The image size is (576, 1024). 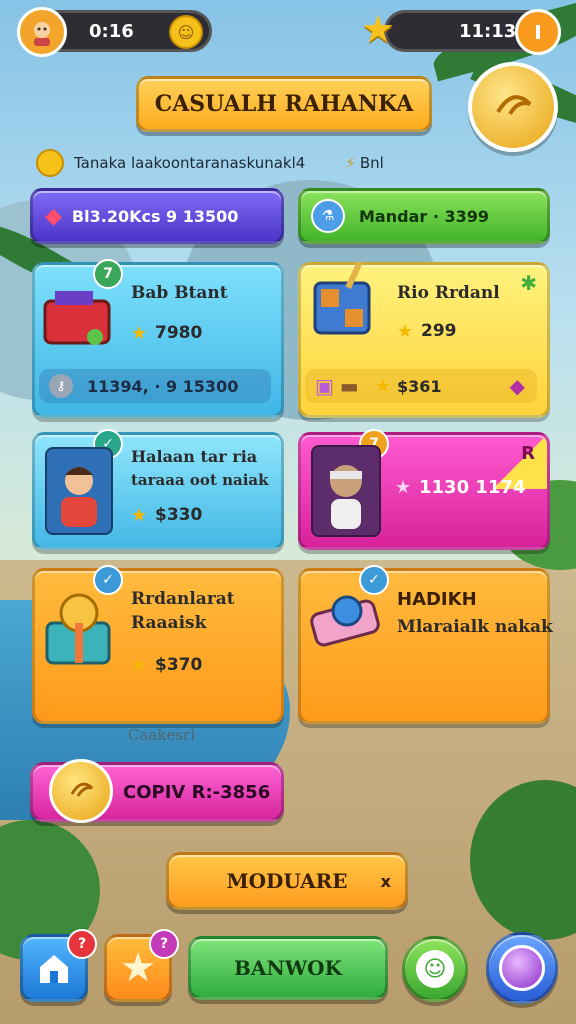 I want to click on card-subtitle: Mlaraialk nakak, so click(x=475, y=627).